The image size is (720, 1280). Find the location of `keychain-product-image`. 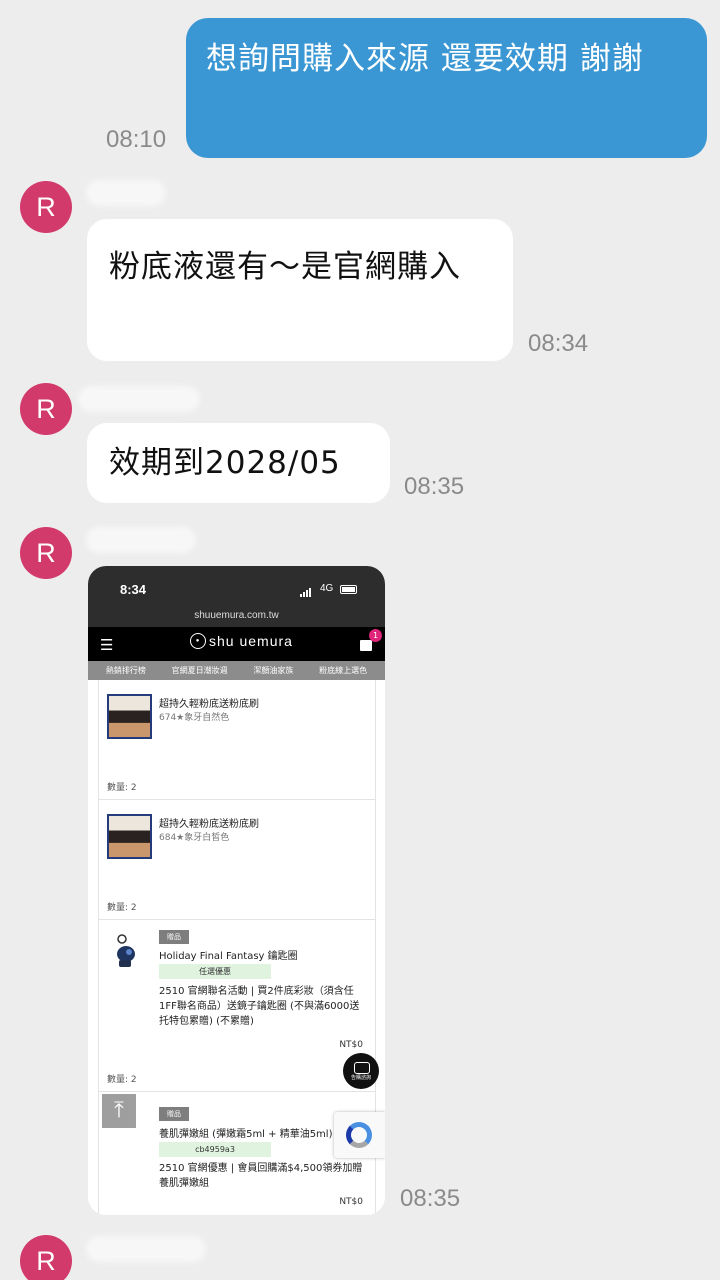

keychain-product-image is located at coordinates (126, 950).